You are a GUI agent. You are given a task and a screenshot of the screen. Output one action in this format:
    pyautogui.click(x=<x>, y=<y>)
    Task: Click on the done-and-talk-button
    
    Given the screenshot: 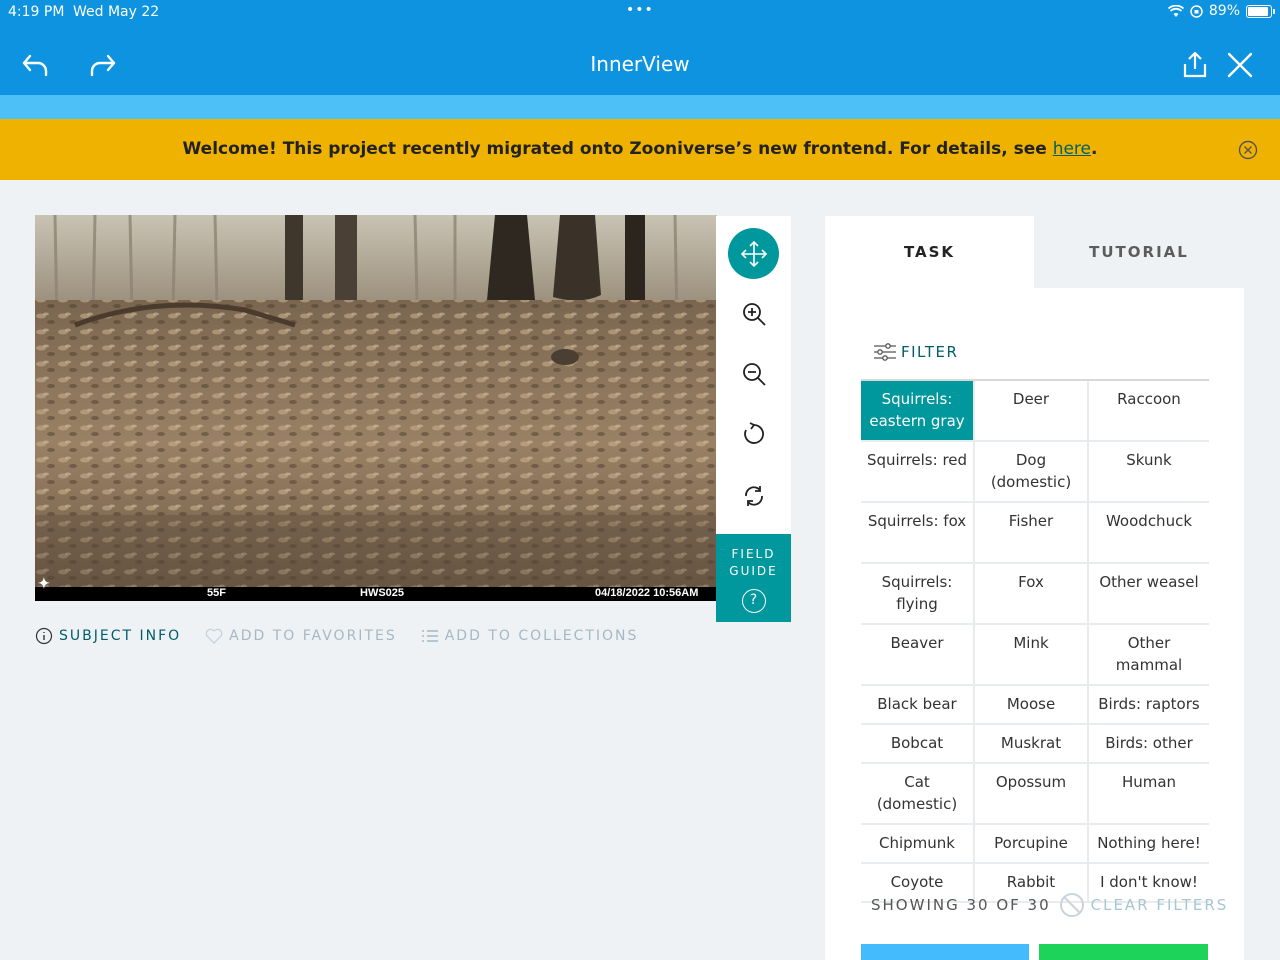 What is the action you would take?
    pyautogui.click(x=1123, y=952)
    